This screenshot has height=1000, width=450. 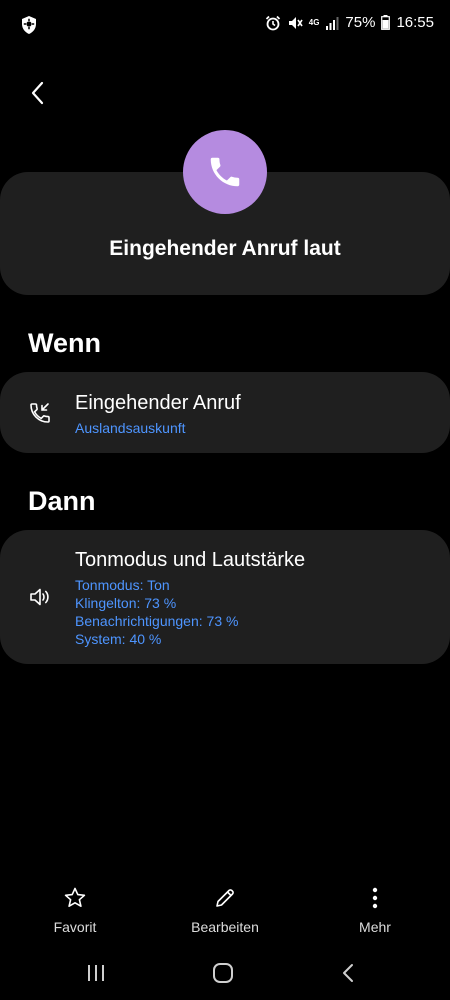 What do you see at coordinates (75, 898) in the screenshot?
I see `star-icon` at bounding box center [75, 898].